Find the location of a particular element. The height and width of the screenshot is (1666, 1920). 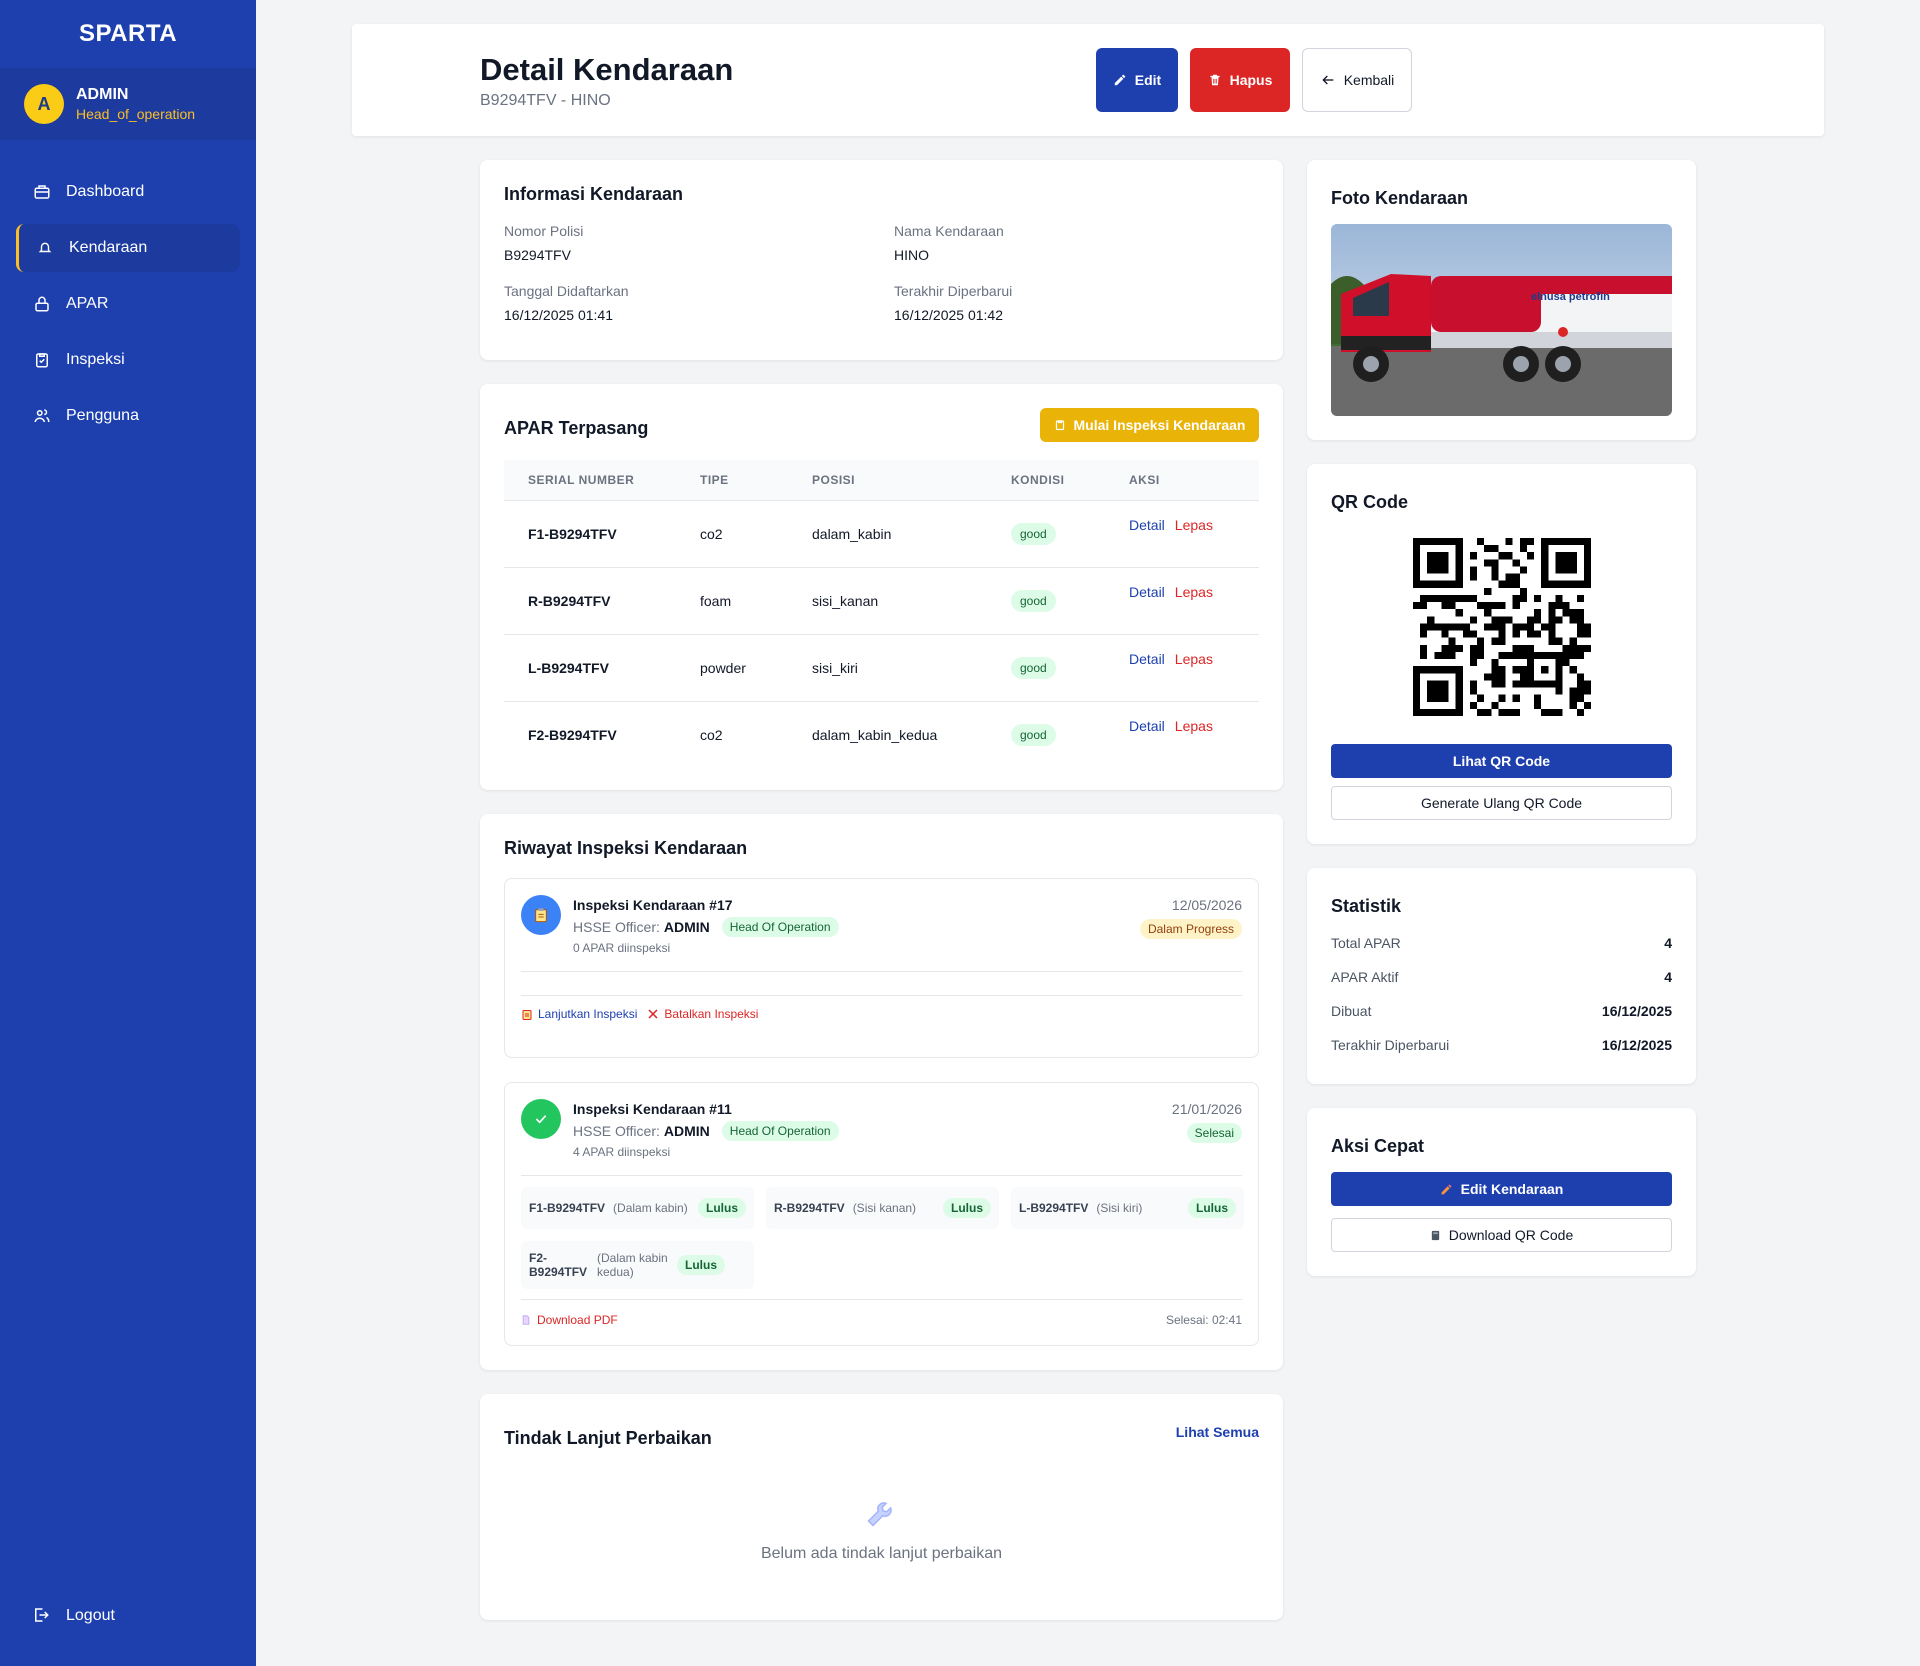

inspection-title: Inspeksi Kendaraan #17 is located at coordinates (653, 905).